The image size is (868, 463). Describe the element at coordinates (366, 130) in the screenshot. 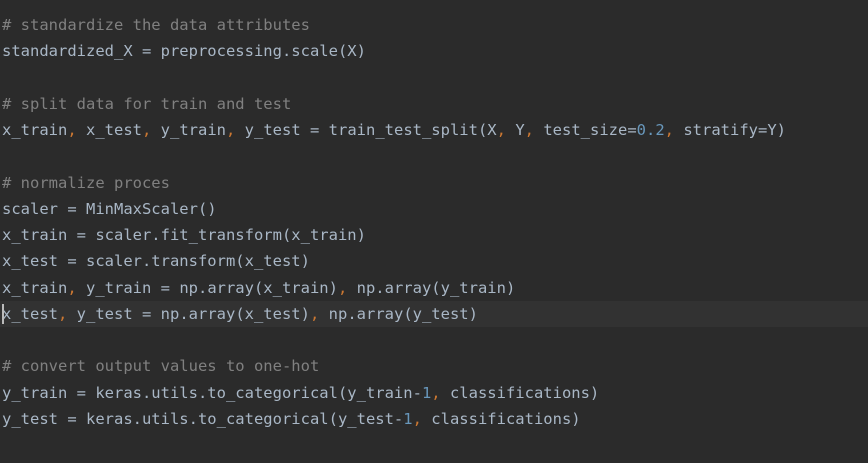

I see `code-text: y_test = train_test_split(X` at that location.